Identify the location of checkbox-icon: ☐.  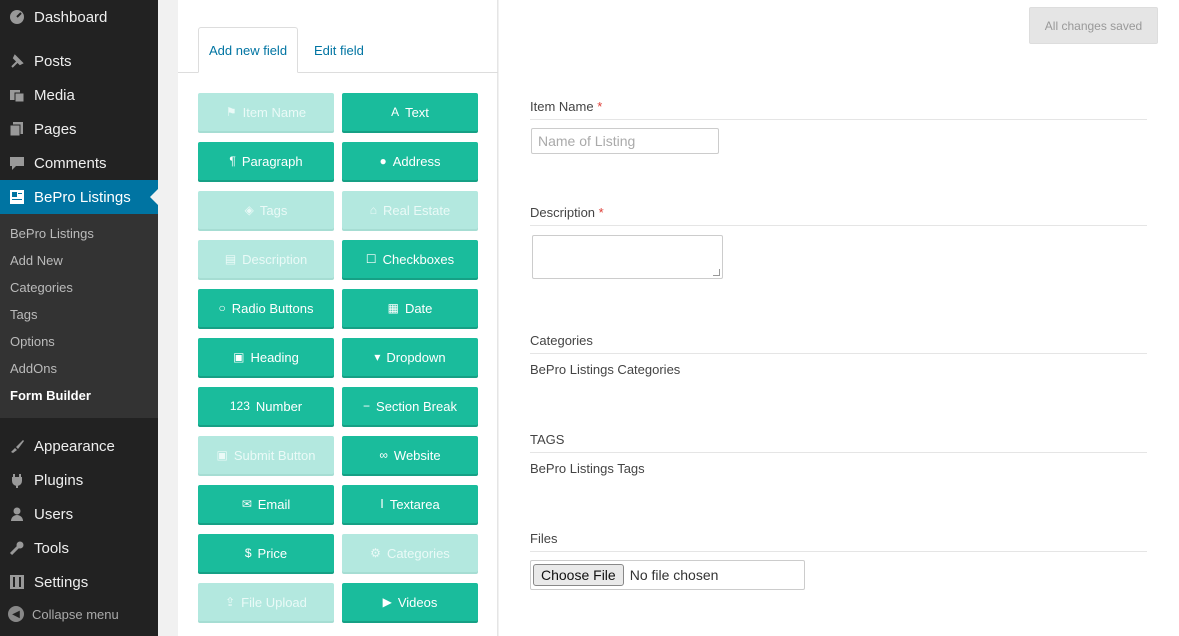
(371, 259).